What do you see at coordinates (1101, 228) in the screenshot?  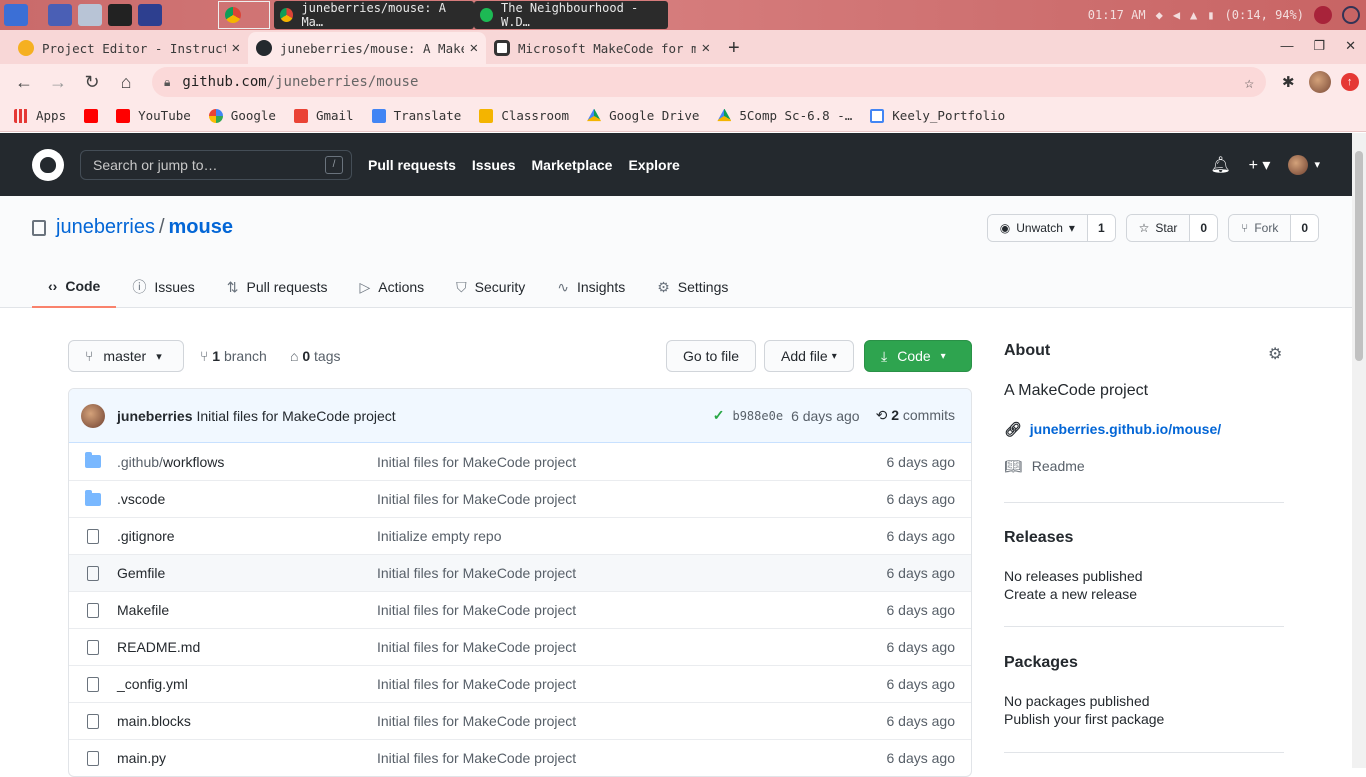 I see `watch-count: 1` at bounding box center [1101, 228].